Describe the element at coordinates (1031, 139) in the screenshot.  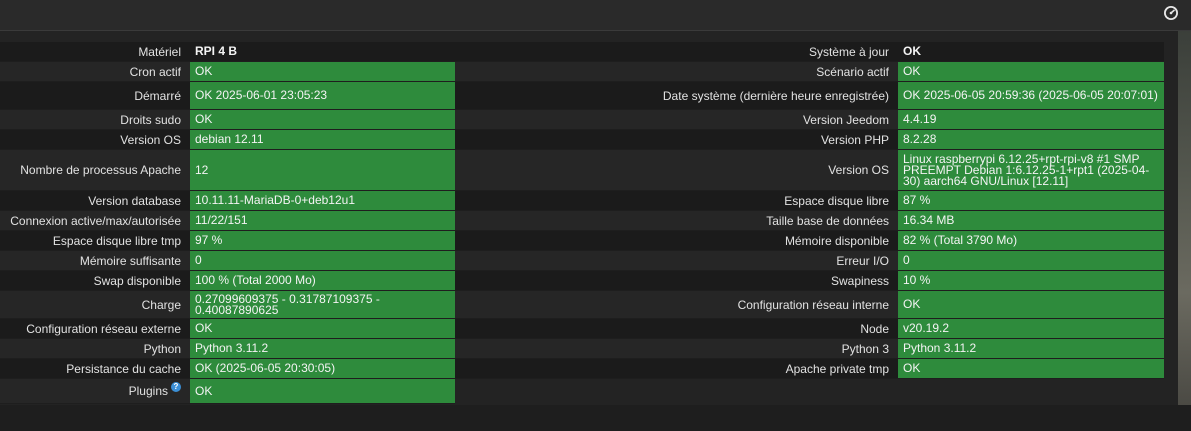
I see `health-row-value: 8.2.28` at that location.